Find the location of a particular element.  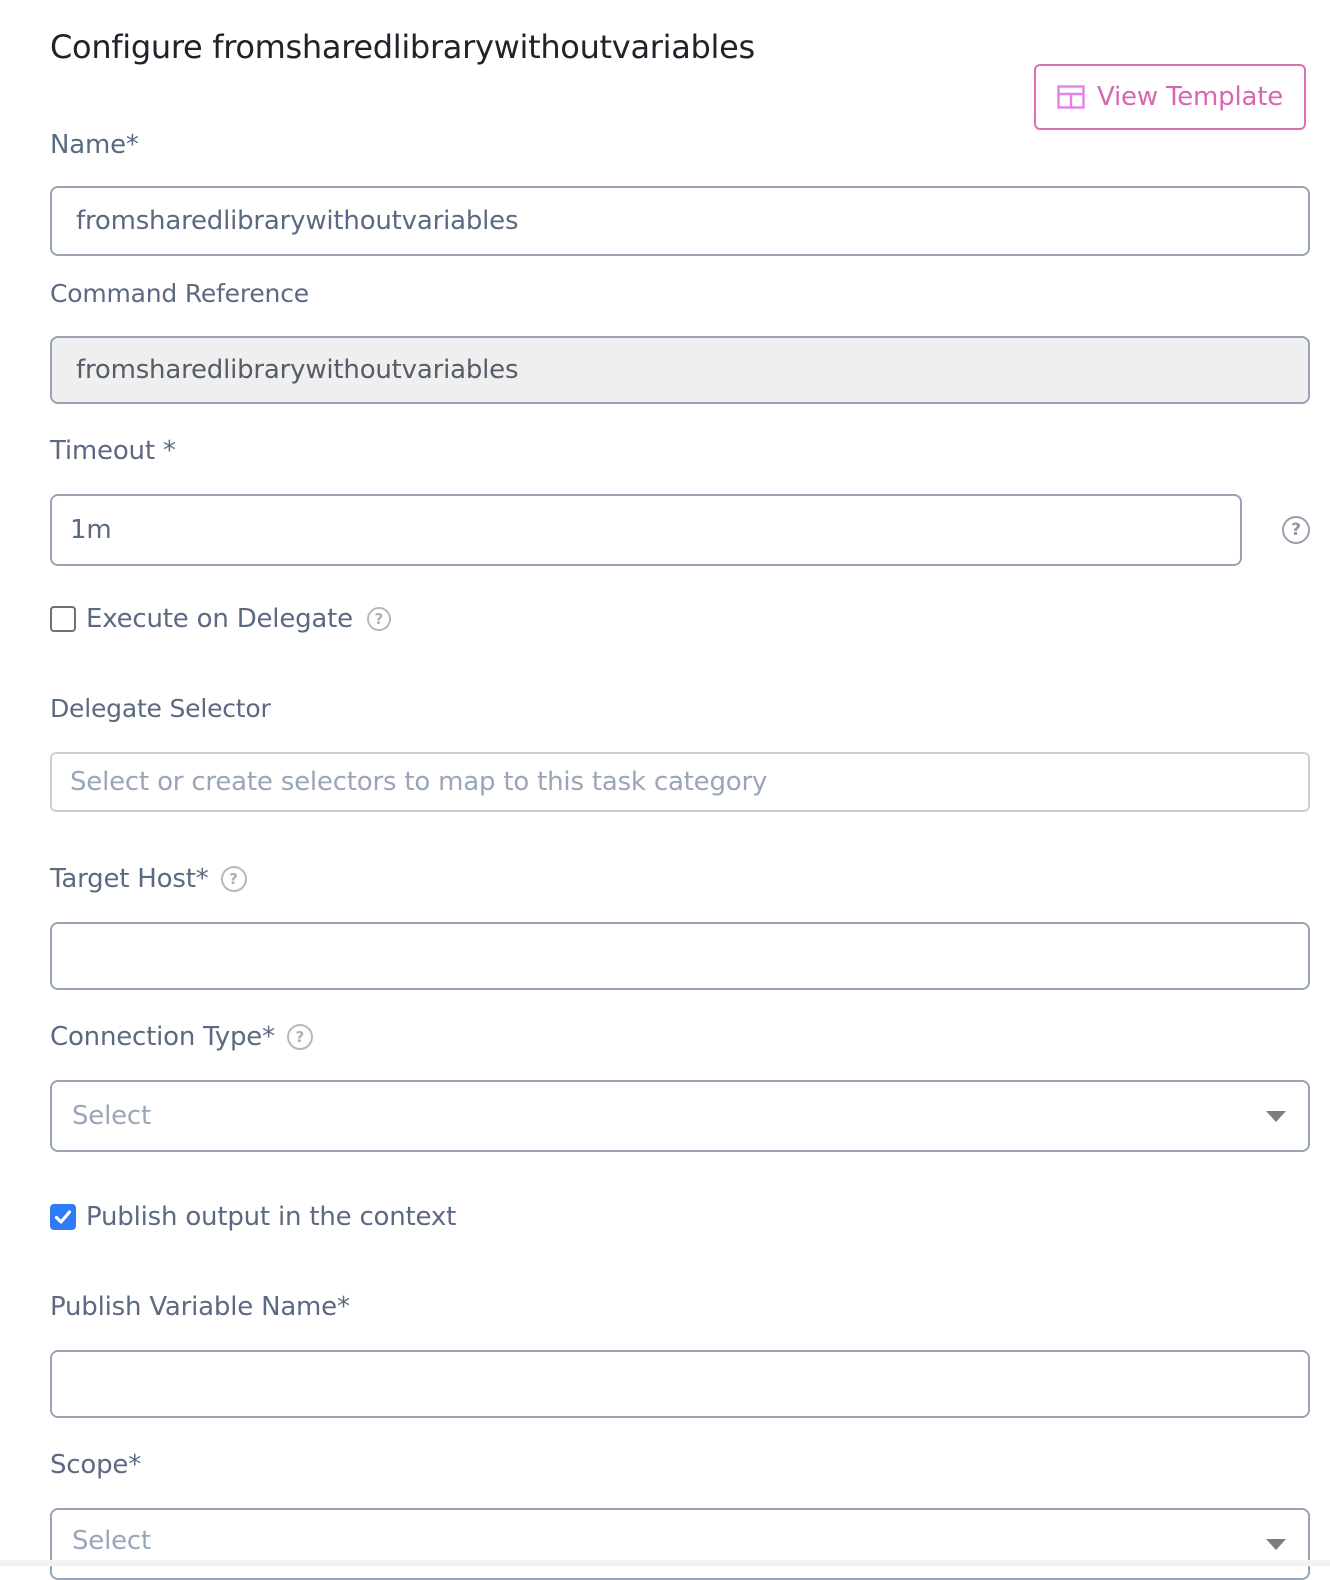

name-input: fromsharedlibrarywithoutvariables is located at coordinates (680, 221).